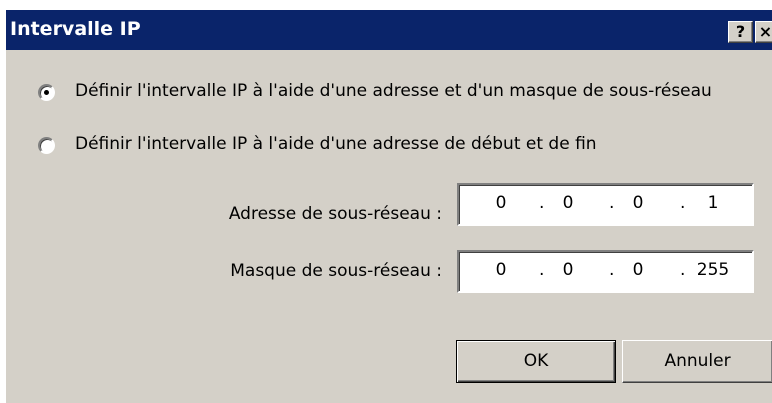  I want to click on ip-octet: 1, so click(713, 203).